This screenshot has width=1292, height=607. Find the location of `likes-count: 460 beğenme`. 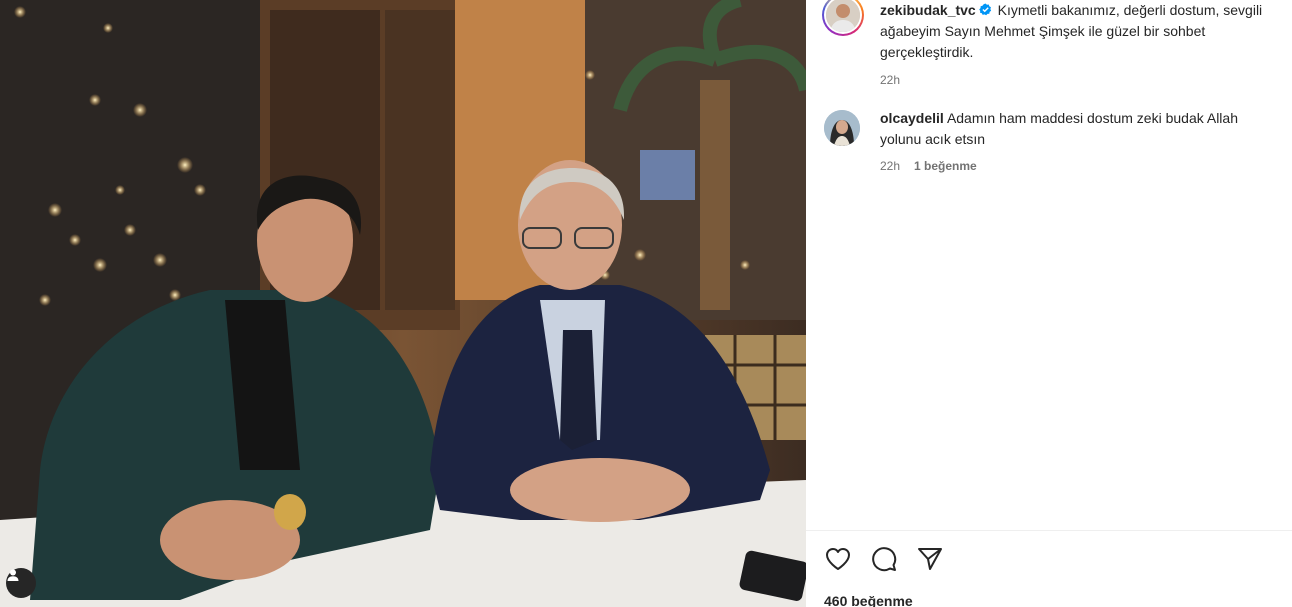

likes-count: 460 beğenme is located at coordinates (868, 600).